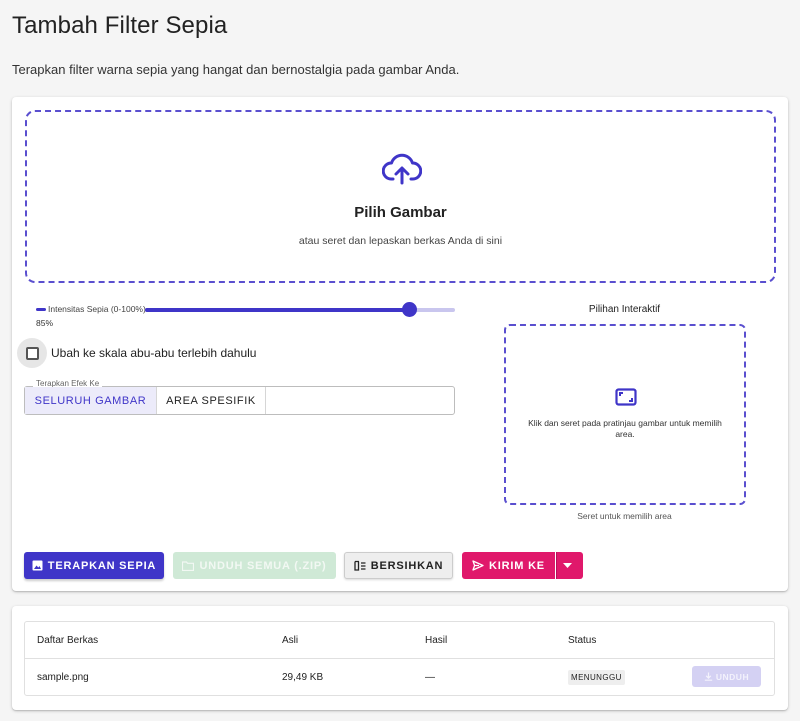 This screenshot has height=721, width=800. I want to click on image-icon, so click(37, 565).